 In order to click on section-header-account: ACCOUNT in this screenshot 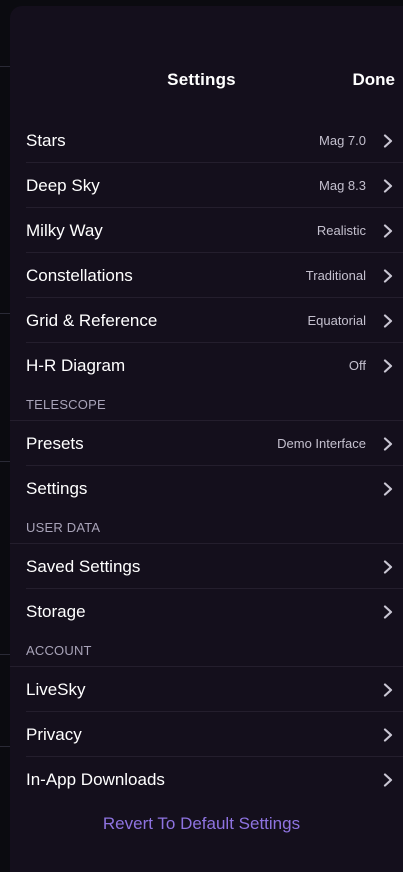, I will do `click(206, 650)`.